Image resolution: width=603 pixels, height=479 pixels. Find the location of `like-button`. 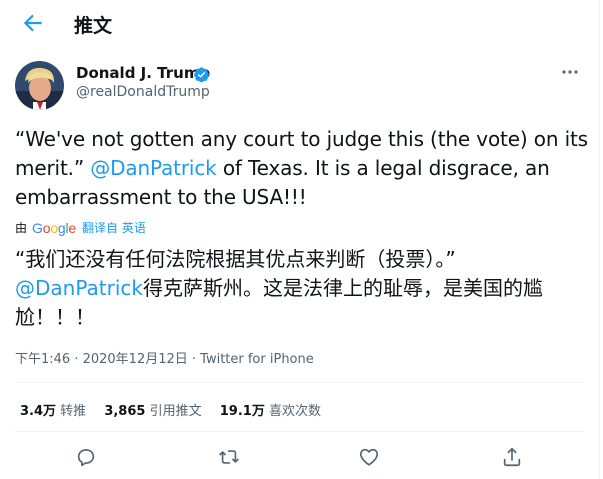

like-button is located at coordinates (369, 457).